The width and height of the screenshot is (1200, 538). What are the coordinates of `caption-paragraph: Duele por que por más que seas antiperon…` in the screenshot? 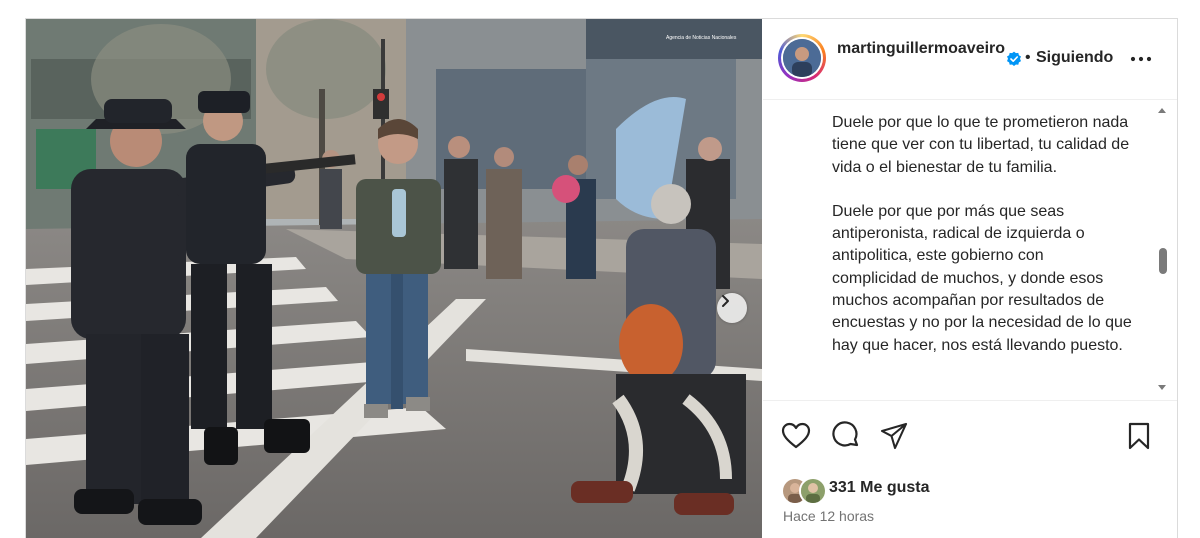 It's located at (982, 278).